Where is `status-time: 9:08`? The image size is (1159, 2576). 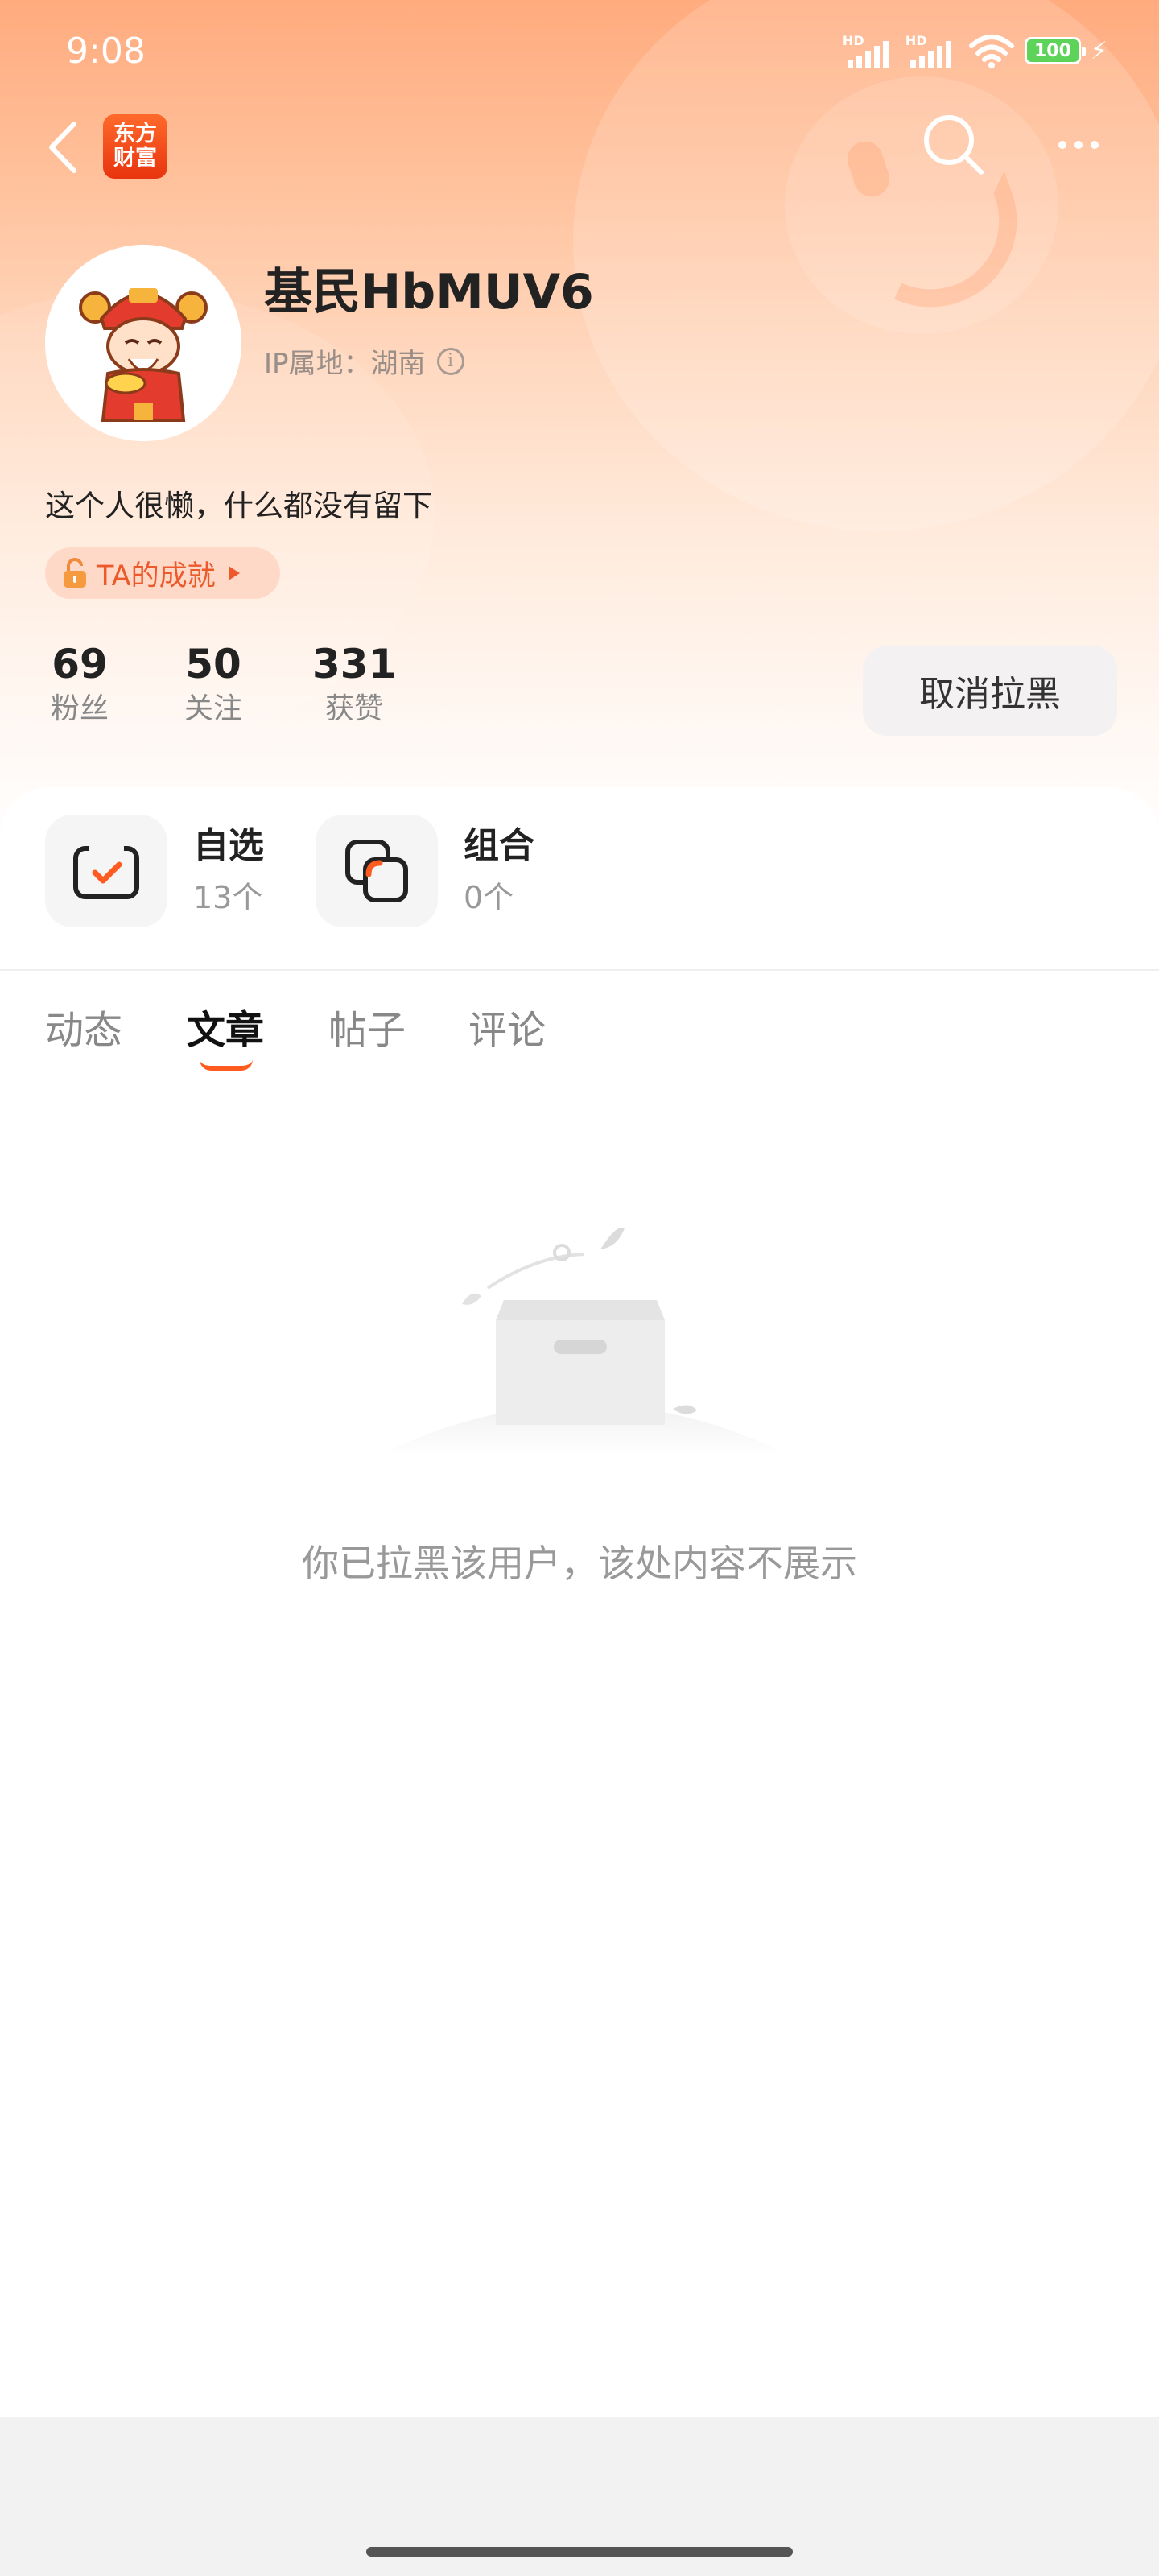
status-time: 9:08 is located at coordinates (106, 51).